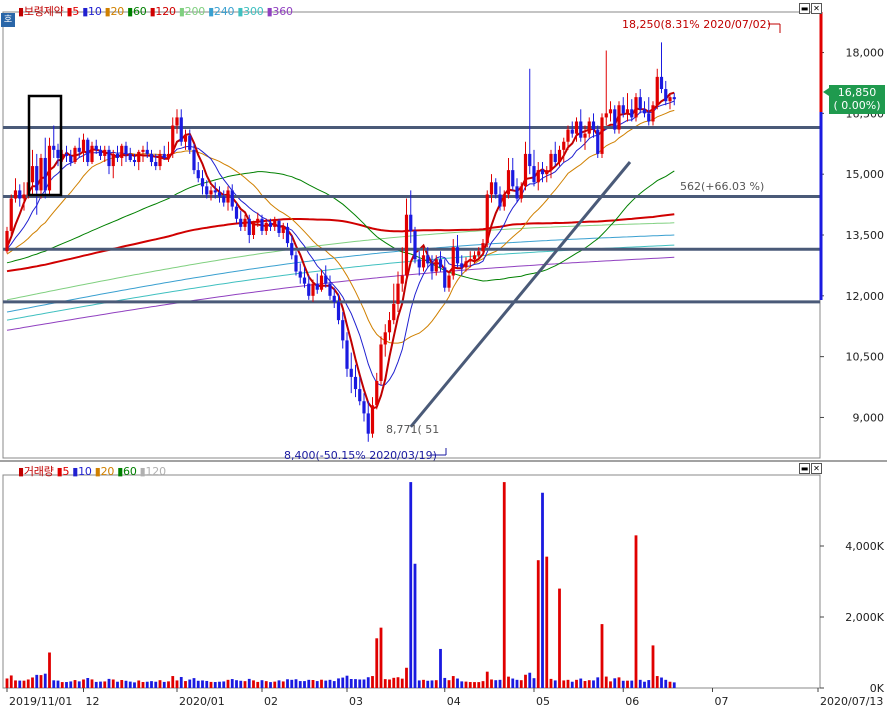  What do you see at coordinates (36, 471) in the screenshot?
I see `volume-legend-item: ▮거래량` at bounding box center [36, 471].